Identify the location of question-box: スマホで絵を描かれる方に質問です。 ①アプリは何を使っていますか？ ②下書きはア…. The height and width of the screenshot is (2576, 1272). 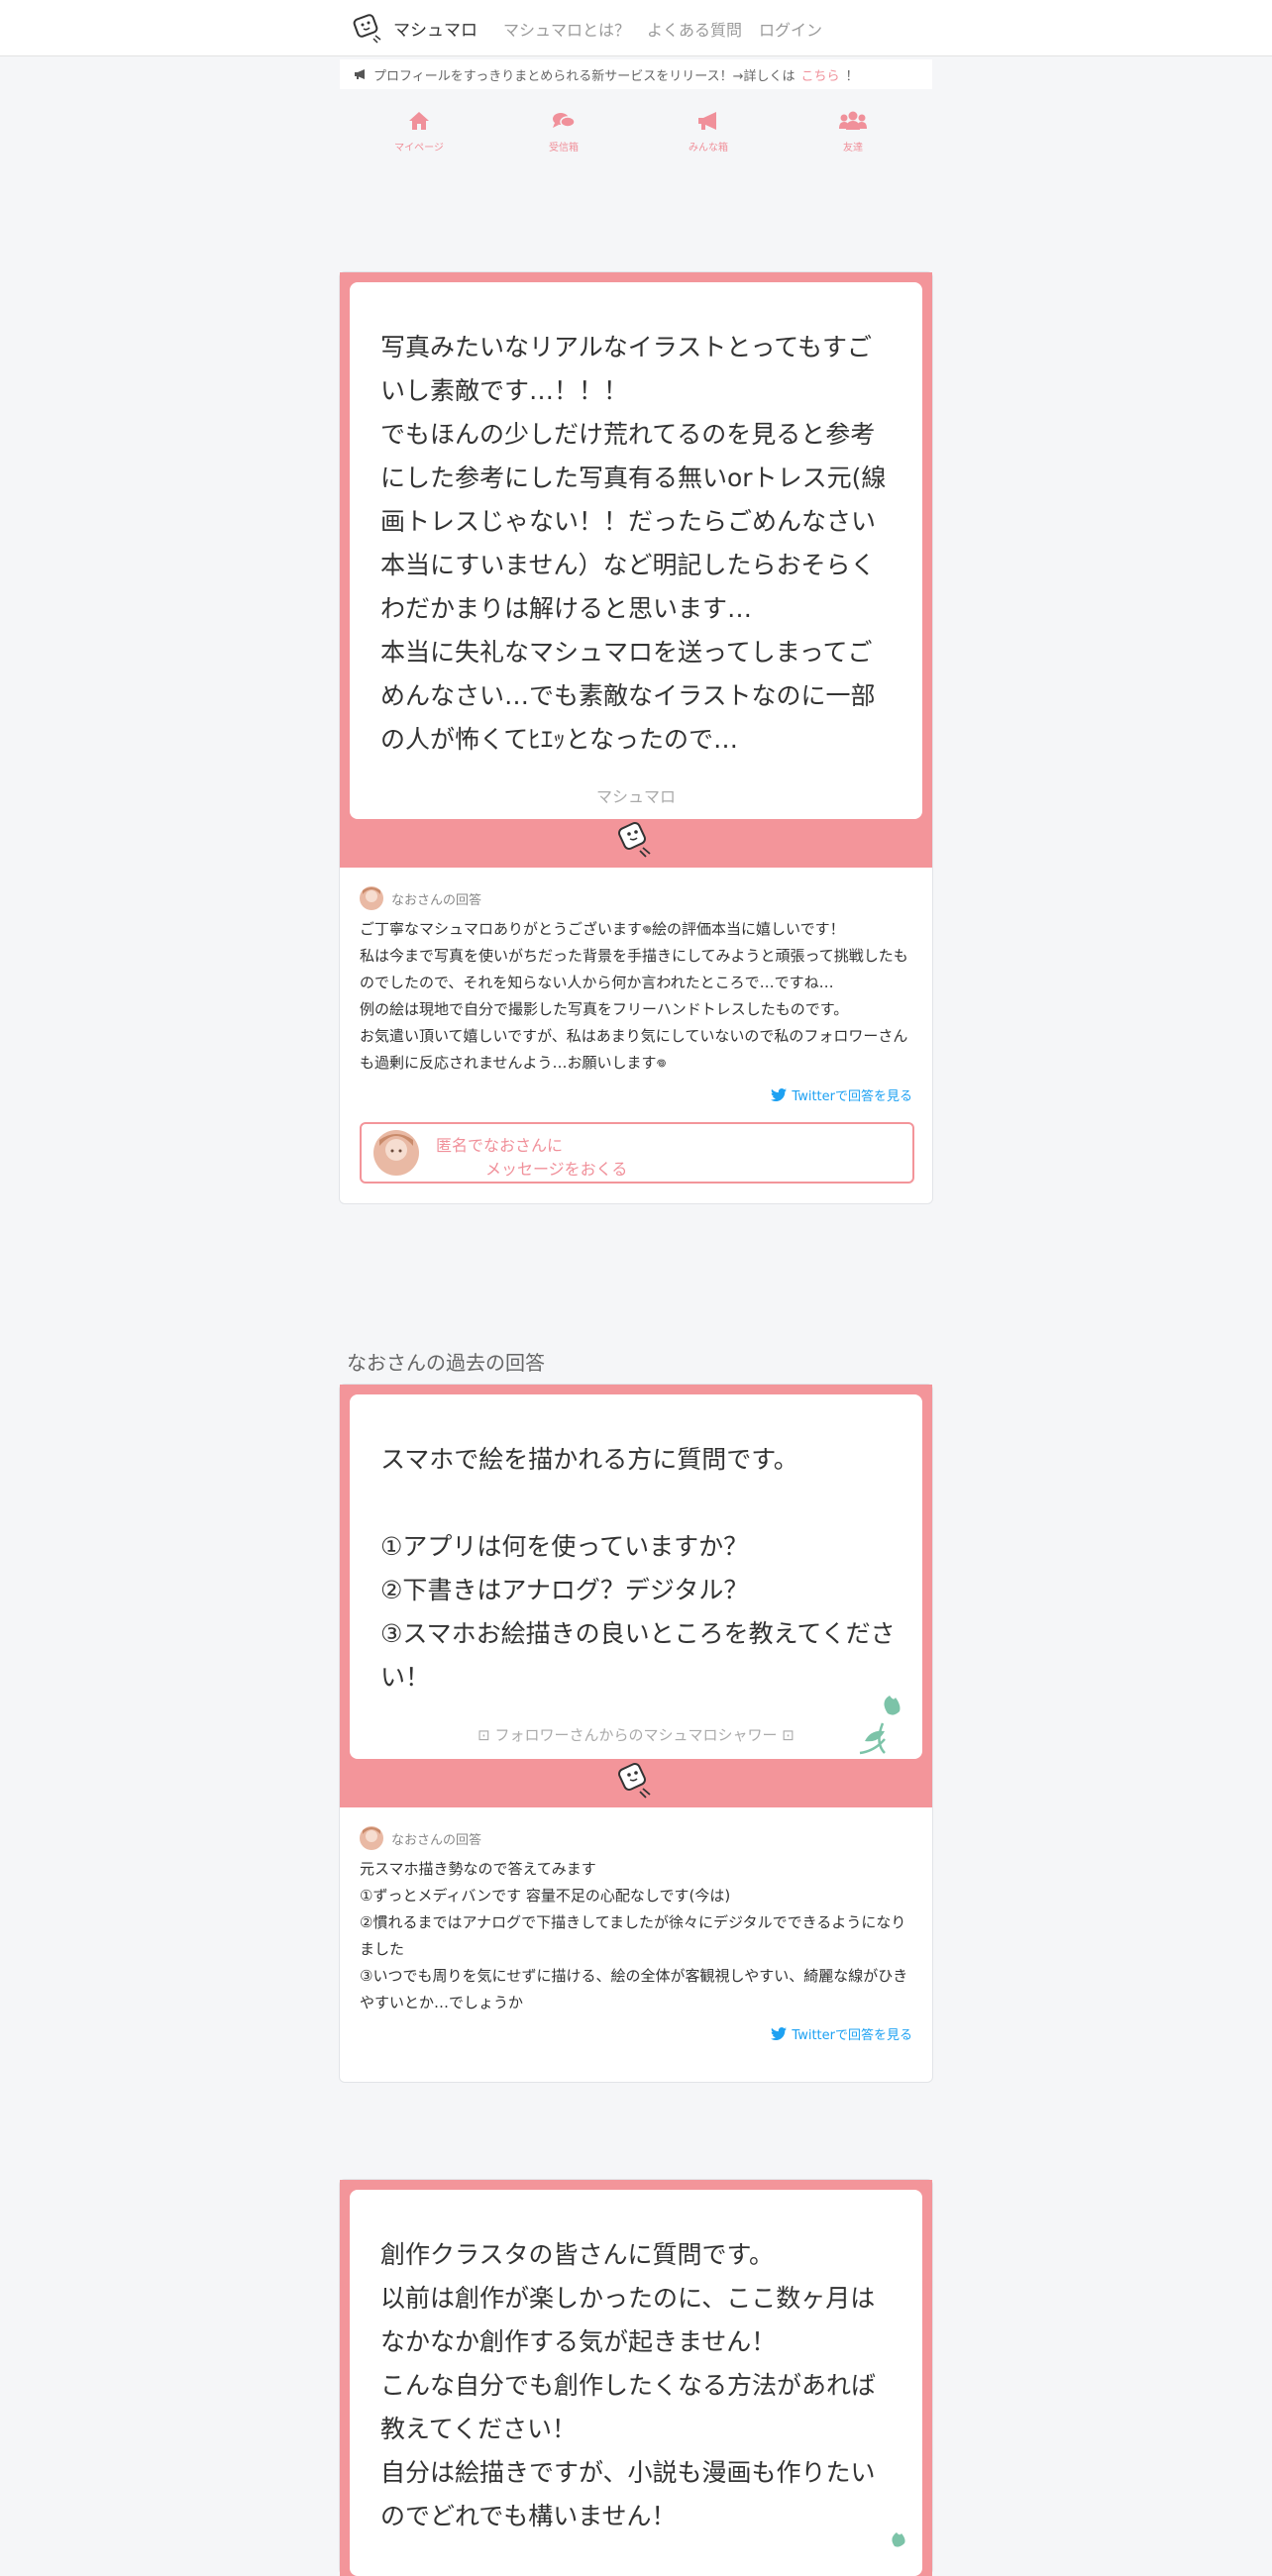
(636, 1576).